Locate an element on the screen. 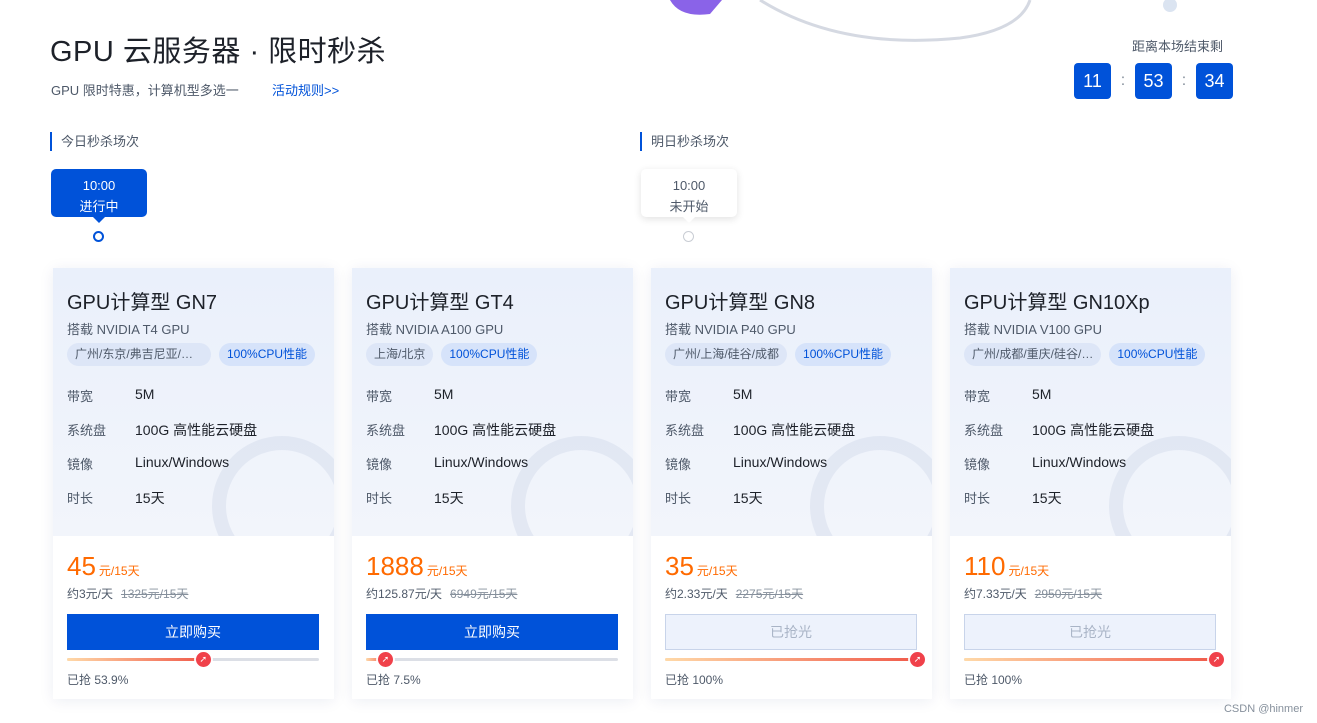  countdown-seconds: 34 is located at coordinates (1214, 81).